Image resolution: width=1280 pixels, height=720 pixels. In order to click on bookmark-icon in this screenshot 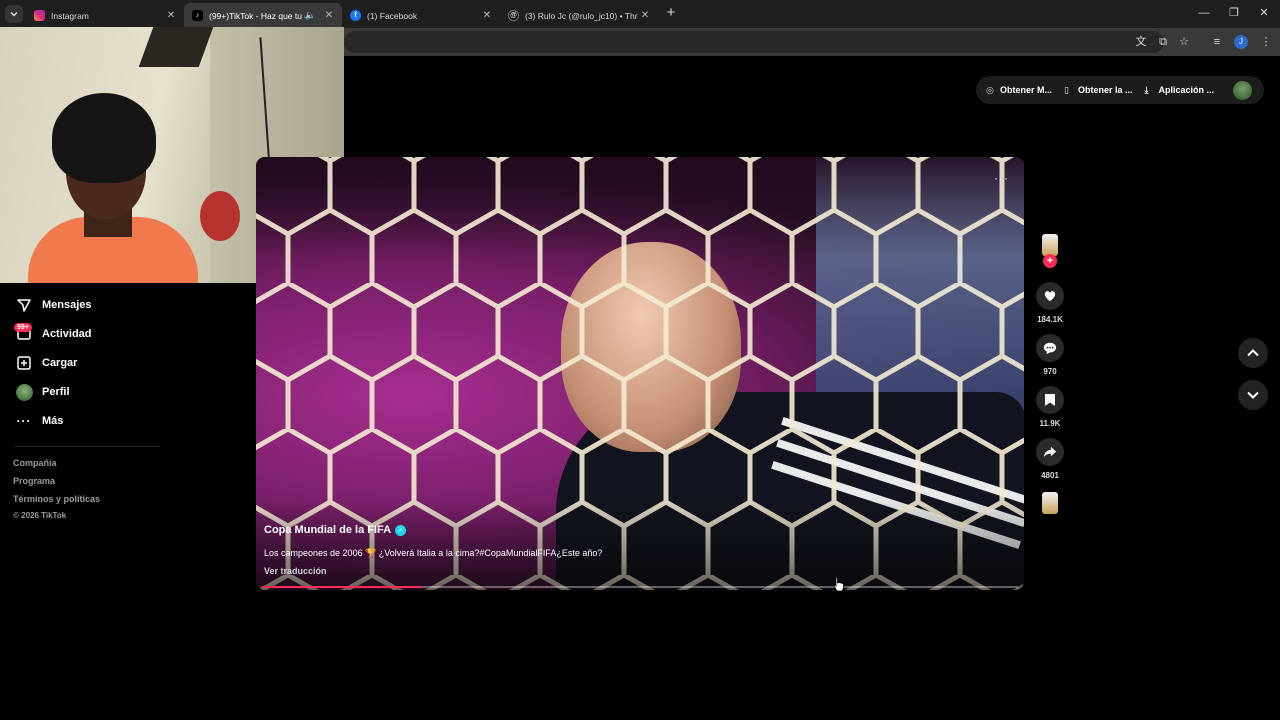, I will do `click(1050, 400)`.